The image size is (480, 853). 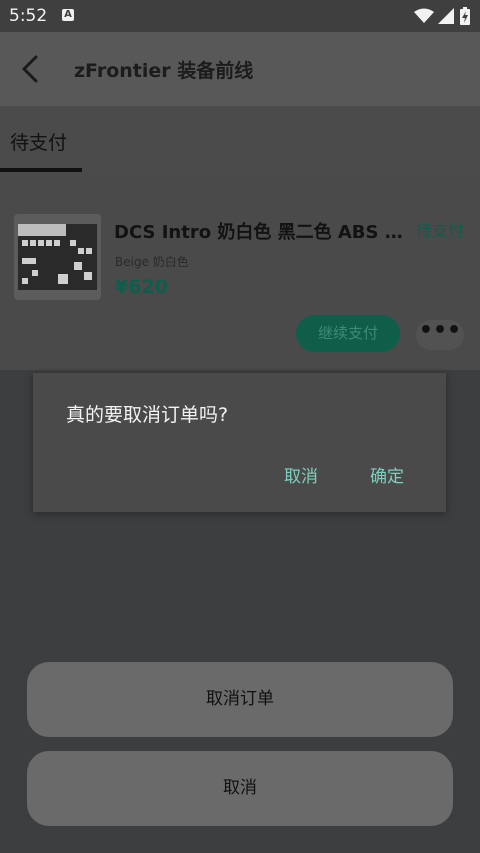 What do you see at coordinates (141, 287) in the screenshot?
I see `product-price: ¥620` at bounding box center [141, 287].